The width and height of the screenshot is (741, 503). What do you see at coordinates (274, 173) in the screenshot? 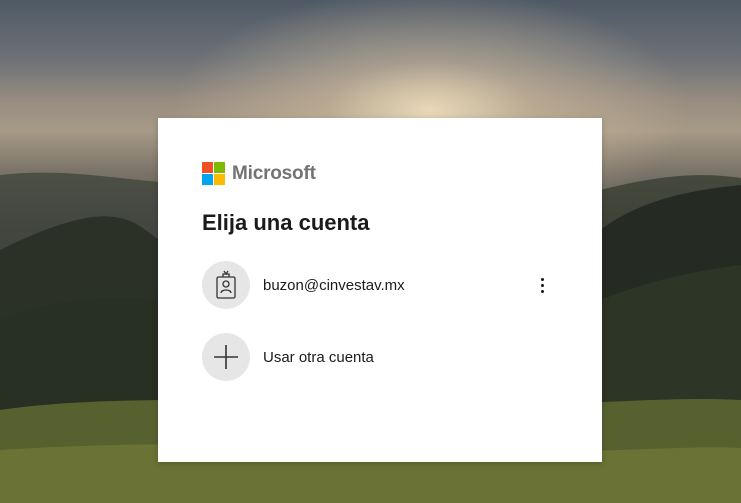
I see `brand-name: Microsoft` at bounding box center [274, 173].